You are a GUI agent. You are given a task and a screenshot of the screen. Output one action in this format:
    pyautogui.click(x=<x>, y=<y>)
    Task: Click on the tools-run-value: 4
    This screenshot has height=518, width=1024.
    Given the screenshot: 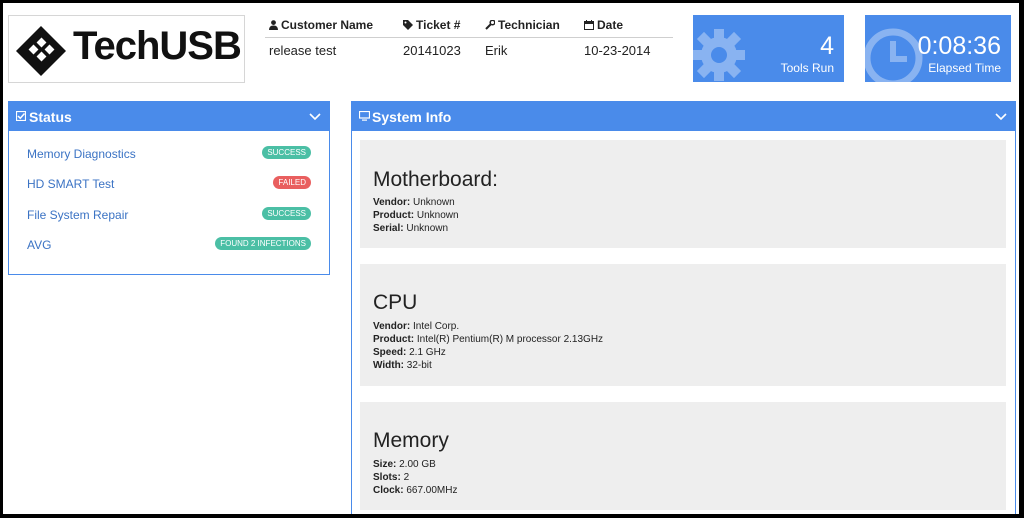 What is the action you would take?
    pyautogui.click(x=827, y=46)
    